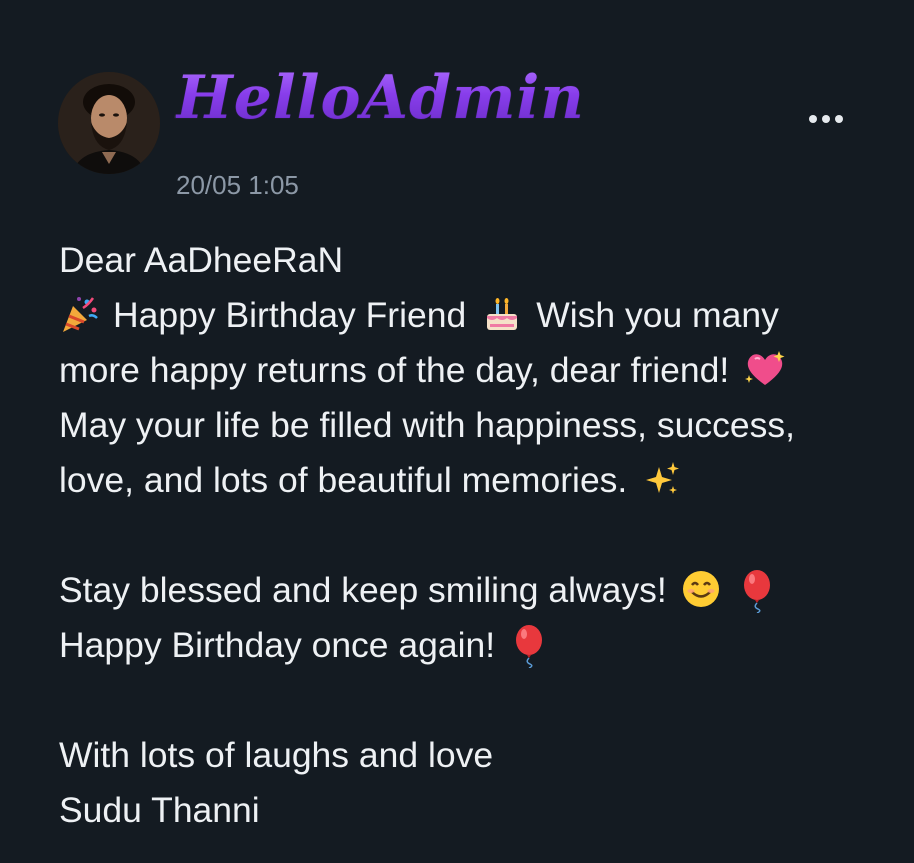 The width and height of the screenshot is (914, 863). What do you see at coordinates (363, 590) in the screenshot?
I see `message-text: Stay blessed and keep smiling always!` at bounding box center [363, 590].